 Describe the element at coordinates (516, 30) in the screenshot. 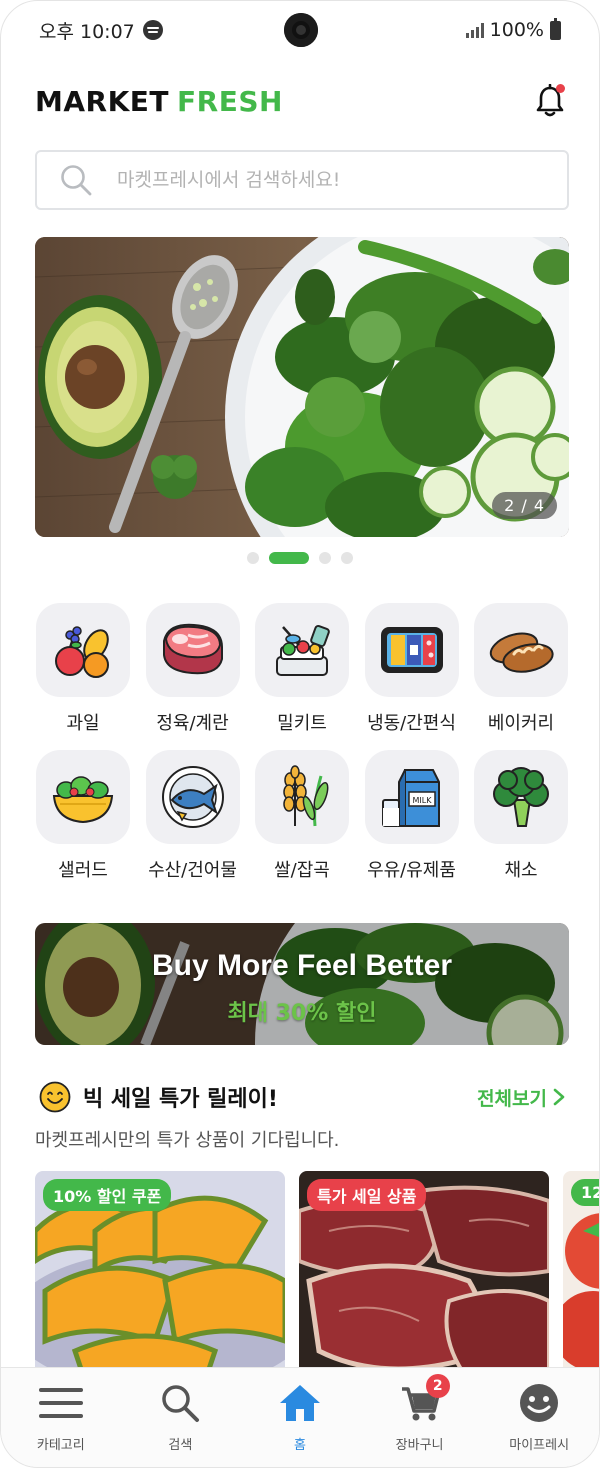

I see `battery-percent: 100%` at that location.